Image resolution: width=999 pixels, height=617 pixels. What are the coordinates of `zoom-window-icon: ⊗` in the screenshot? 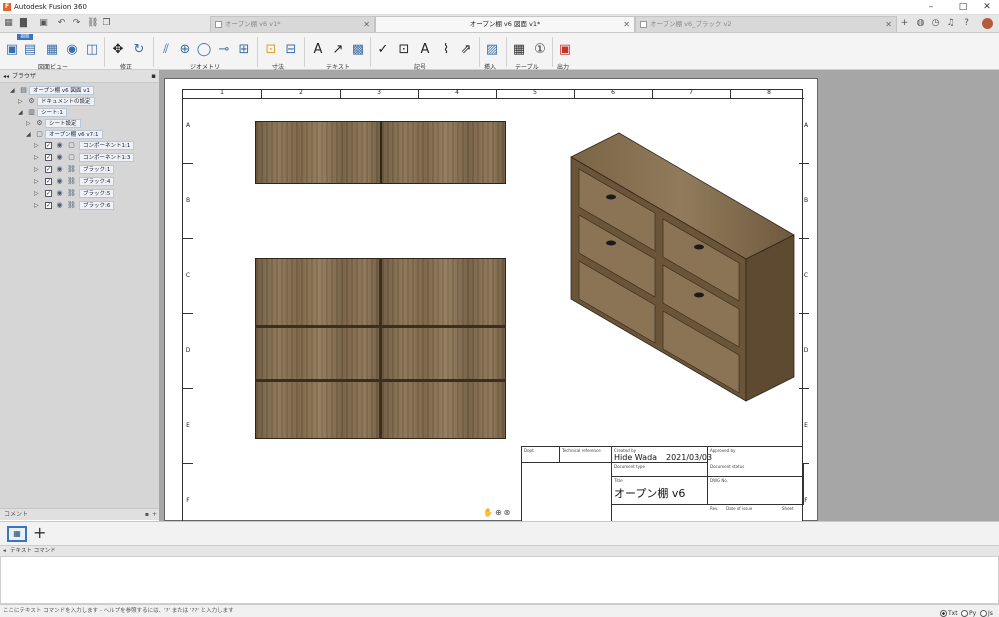 It's located at (508, 512).